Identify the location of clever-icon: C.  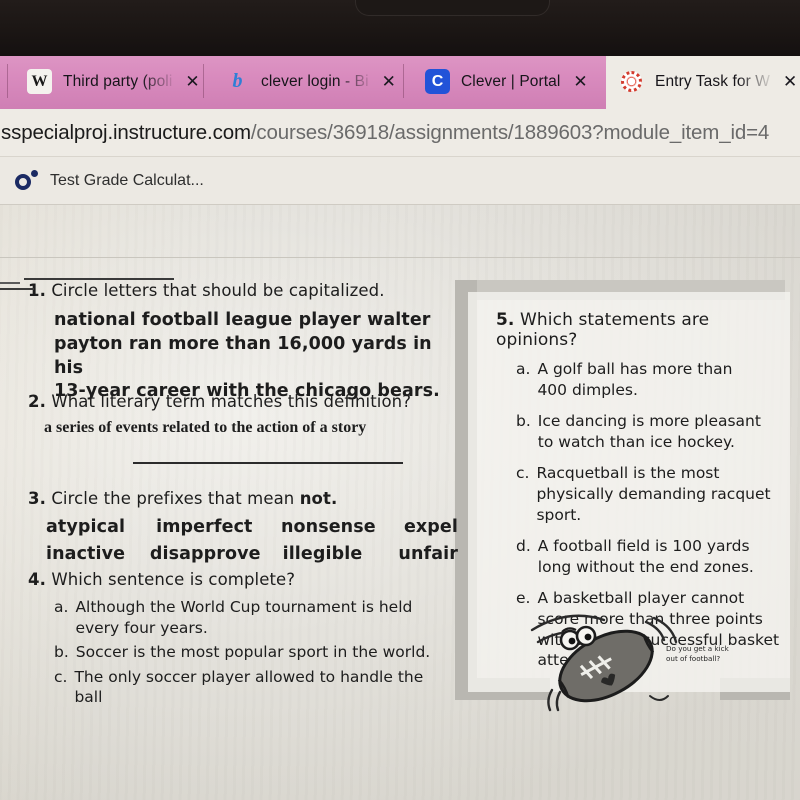
(437, 81).